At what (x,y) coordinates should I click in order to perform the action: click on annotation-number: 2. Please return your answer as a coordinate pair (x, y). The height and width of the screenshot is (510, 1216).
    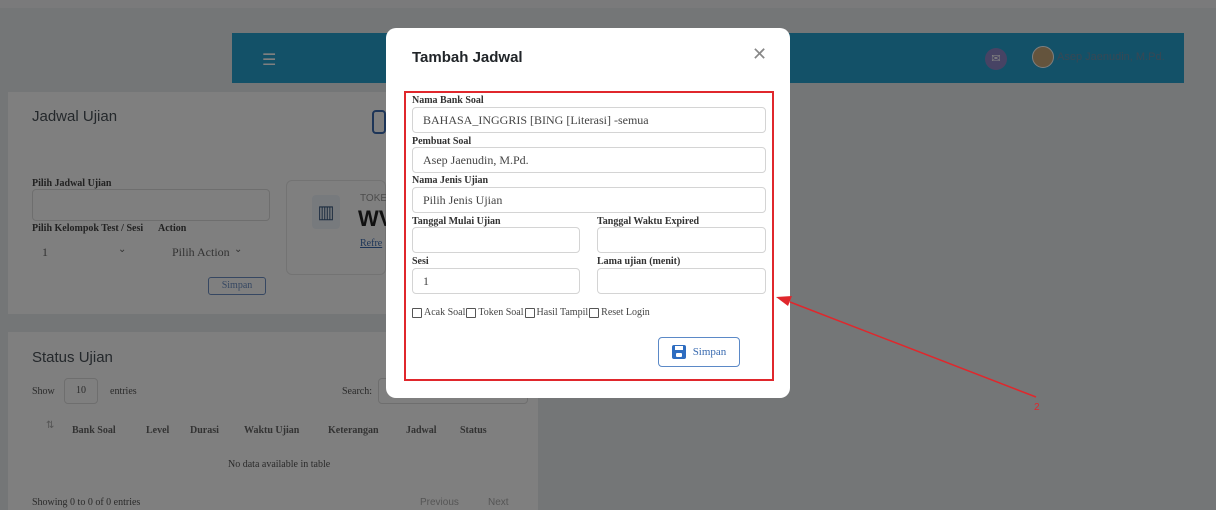
    Looking at the image, I should click on (1037, 407).